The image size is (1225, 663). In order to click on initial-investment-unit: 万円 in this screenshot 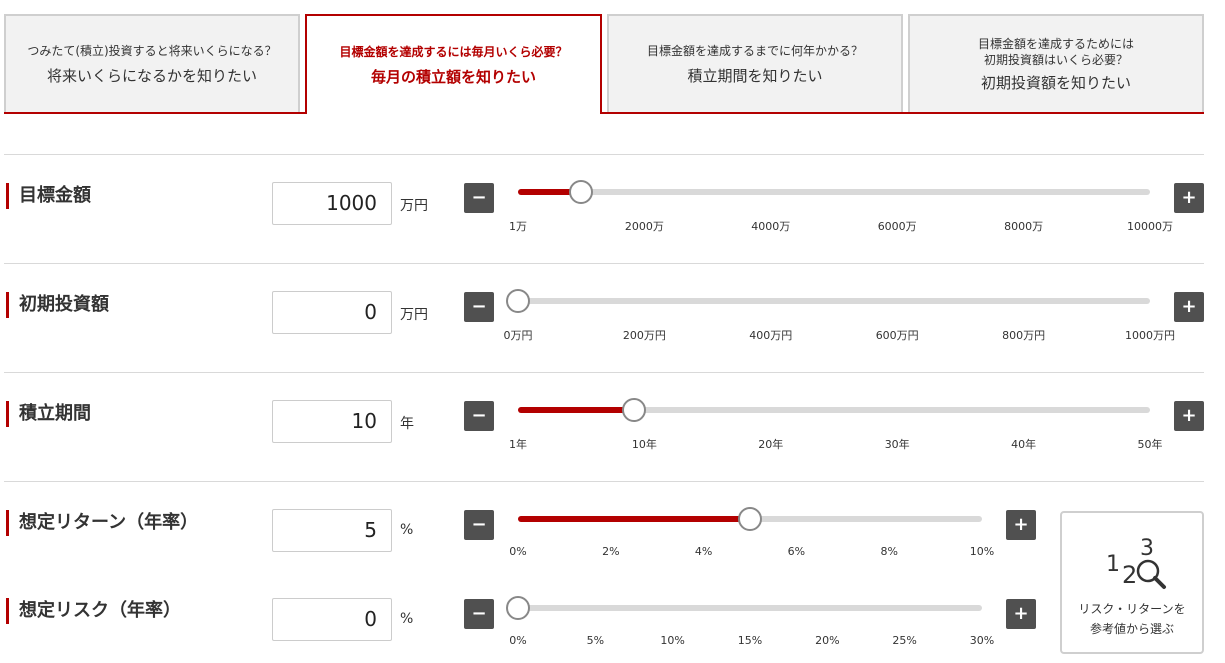, I will do `click(414, 315)`.